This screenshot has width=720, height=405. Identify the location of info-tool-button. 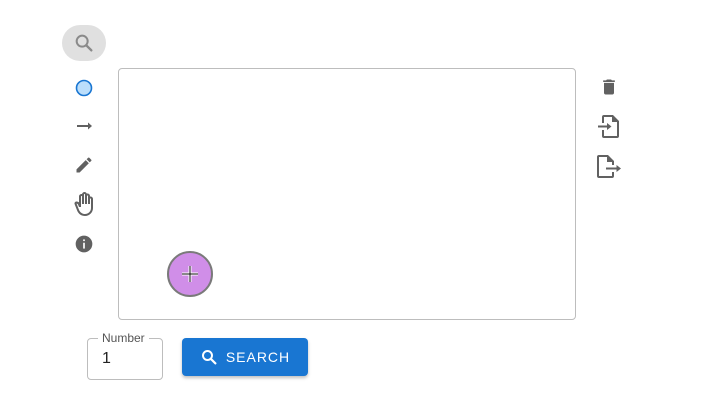
(84, 244).